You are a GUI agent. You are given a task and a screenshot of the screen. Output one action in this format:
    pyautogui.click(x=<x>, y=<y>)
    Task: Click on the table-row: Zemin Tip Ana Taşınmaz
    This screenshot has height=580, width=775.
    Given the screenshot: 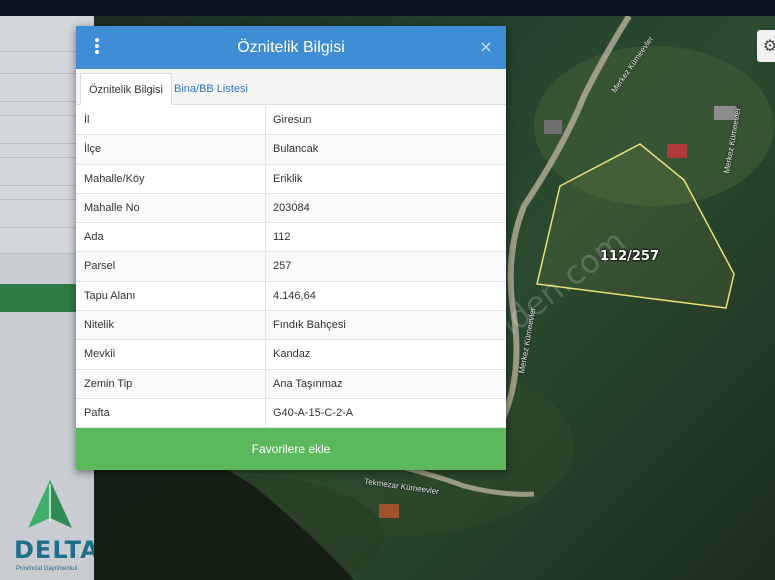 What is the action you would take?
    pyautogui.click(x=291, y=384)
    